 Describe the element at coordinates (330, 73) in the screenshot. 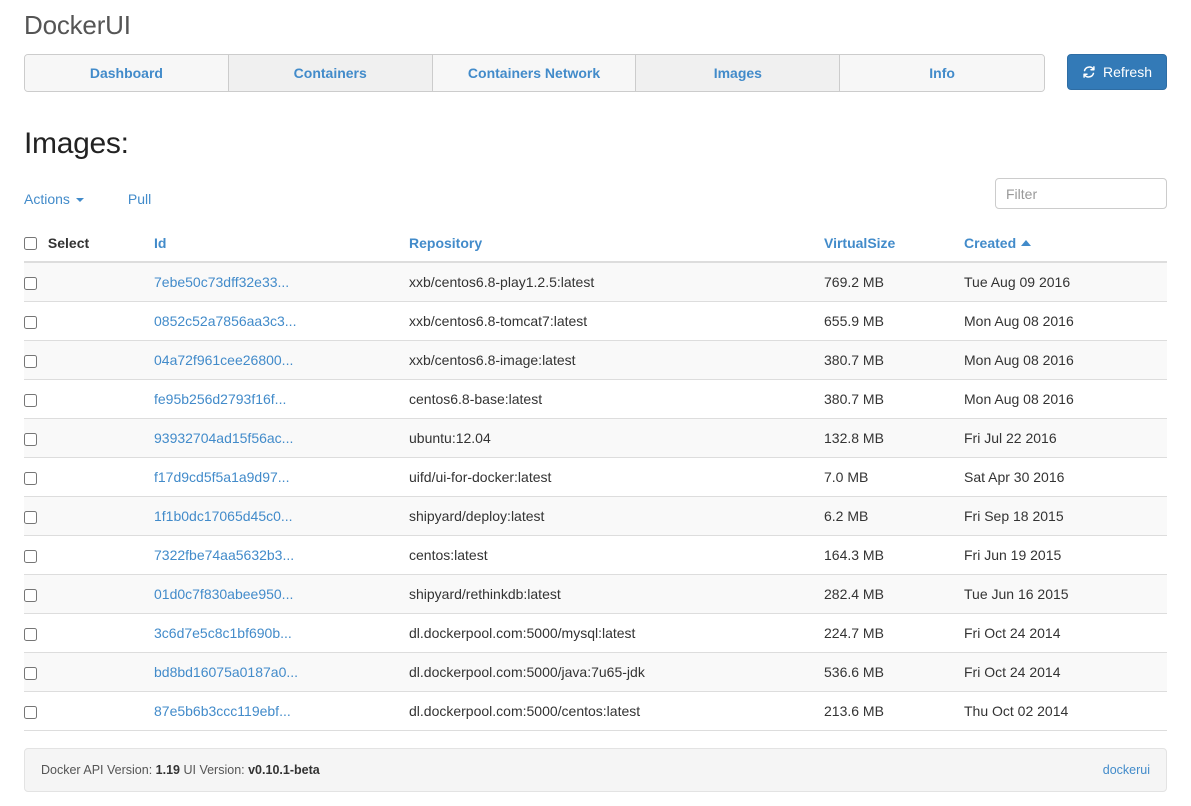

I see `tab-containers: Containers` at that location.